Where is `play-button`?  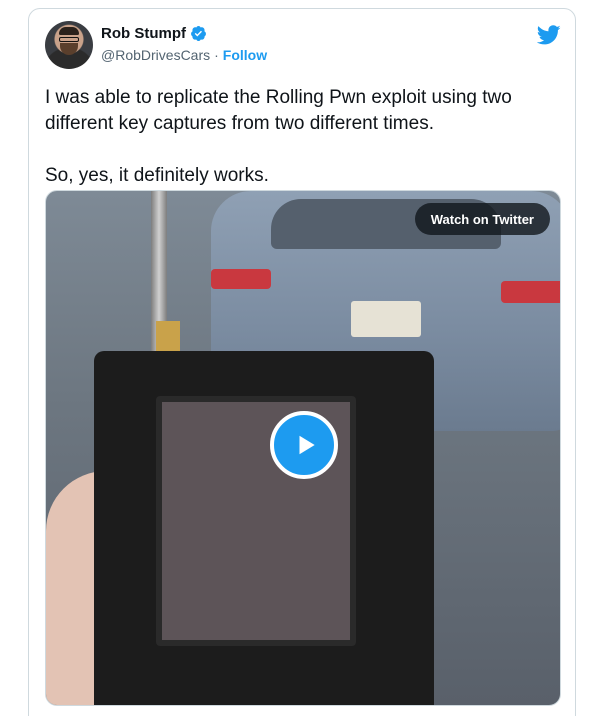
play-button is located at coordinates (304, 445).